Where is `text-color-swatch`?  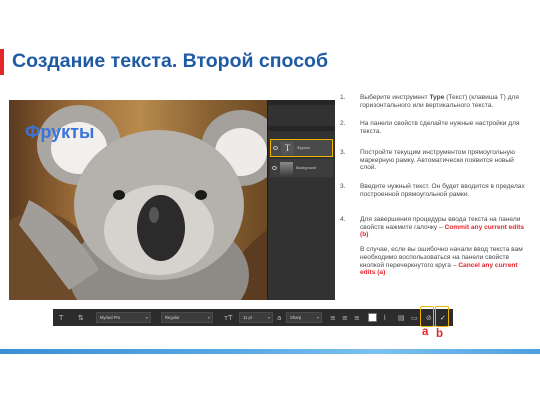
text-color-swatch is located at coordinates (372, 317).